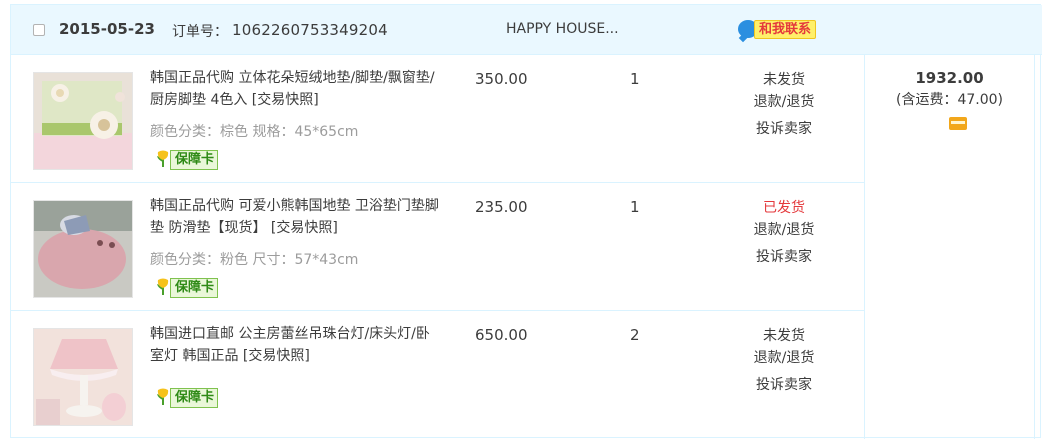 This screenshot has width=1043, height=439. What do you see at coordinates (785, 29) in the screenshot?
I see `contact-seller-label: 和我联系` at bounding box center [785, 29].